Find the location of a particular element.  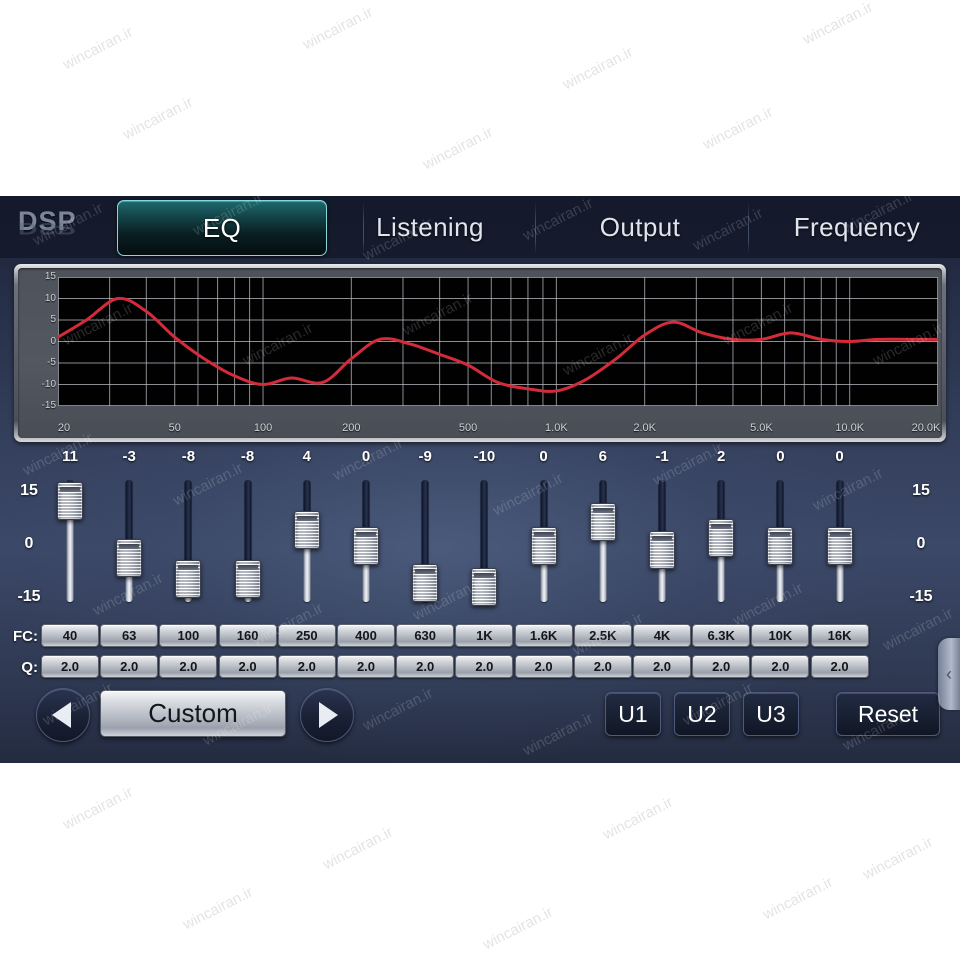

slider-value-label: 4 is located at coordinates (306, 456).